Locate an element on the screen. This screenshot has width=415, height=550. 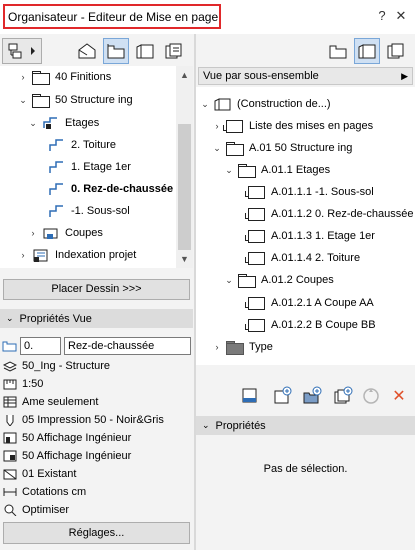
dropdown-value: Vue par sous-ensemble is located at coordinates (261, 76).